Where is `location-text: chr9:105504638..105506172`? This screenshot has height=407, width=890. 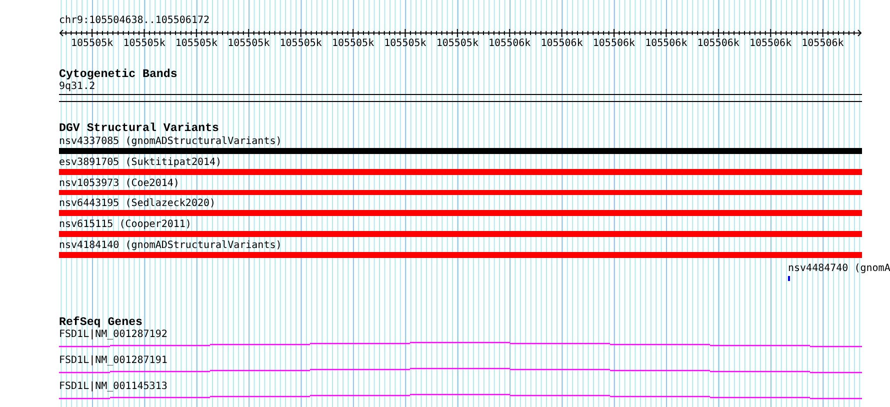 location-text: chr9:105504638..105506172 is located at coordinates (134, 21).